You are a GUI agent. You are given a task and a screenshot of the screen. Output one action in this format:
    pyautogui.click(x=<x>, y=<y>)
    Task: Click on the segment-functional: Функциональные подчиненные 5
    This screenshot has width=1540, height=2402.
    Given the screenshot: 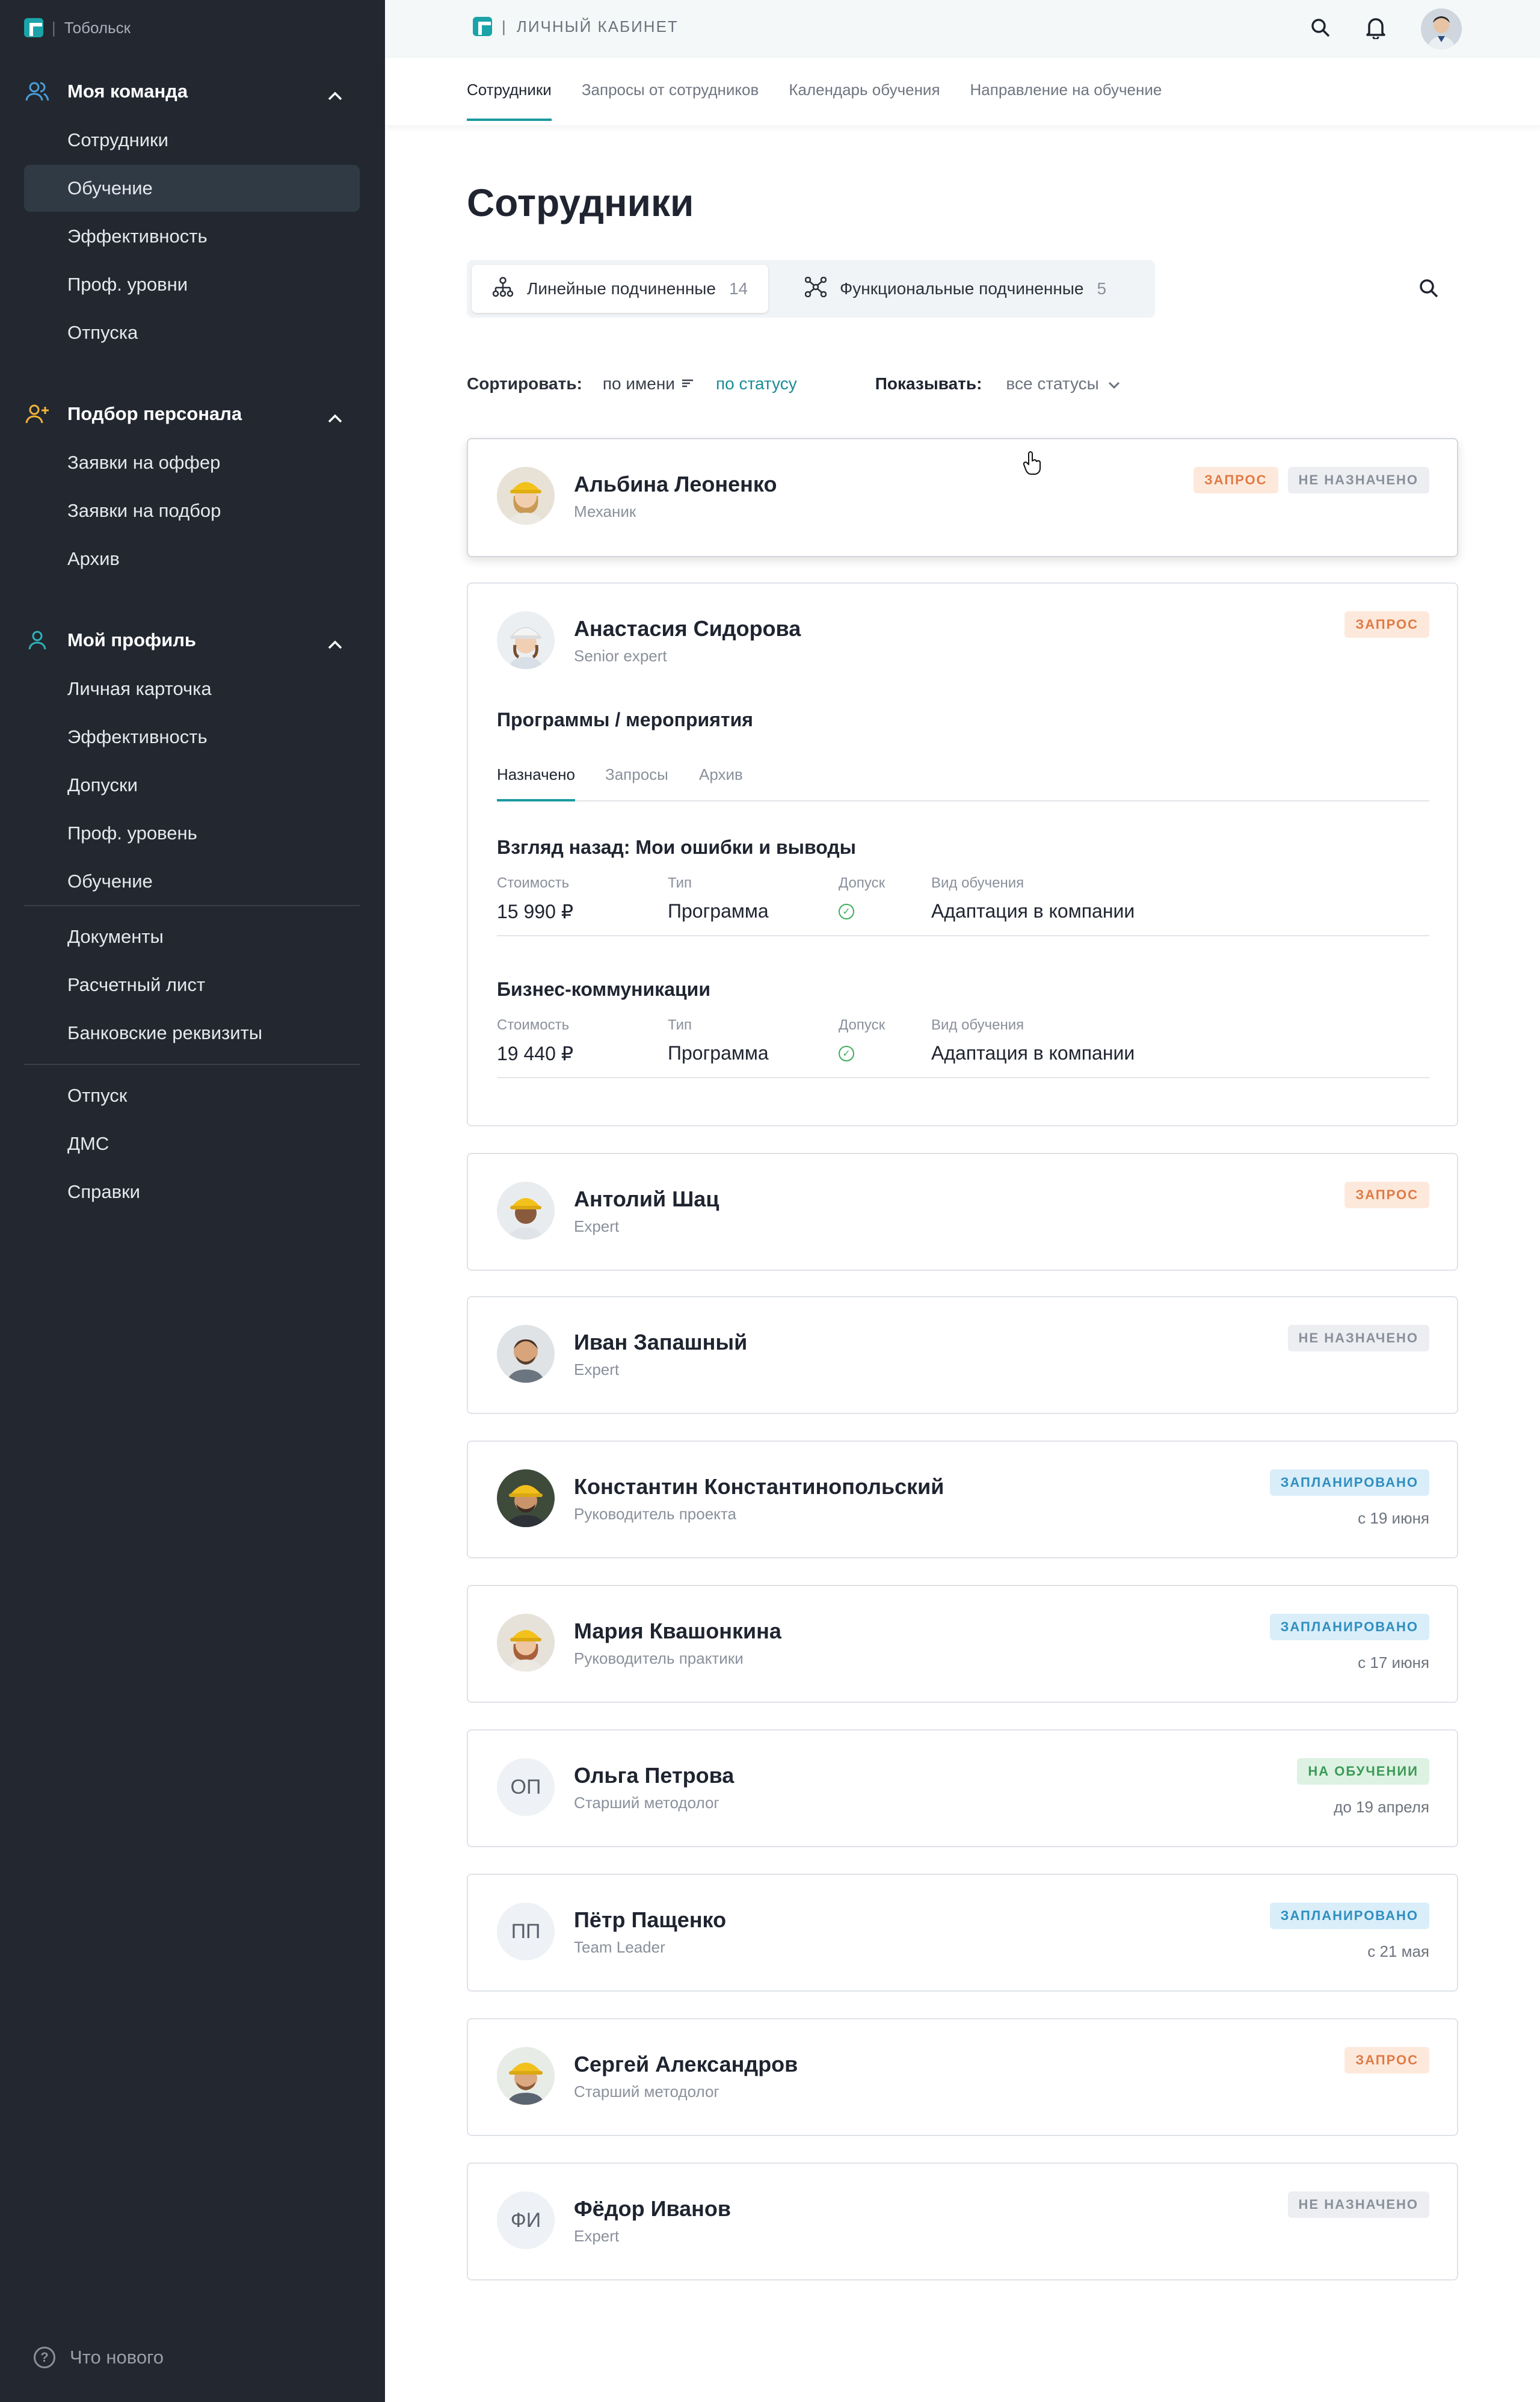 What is the action you would take?
    pyautogui.click(x=956, y=289)
    